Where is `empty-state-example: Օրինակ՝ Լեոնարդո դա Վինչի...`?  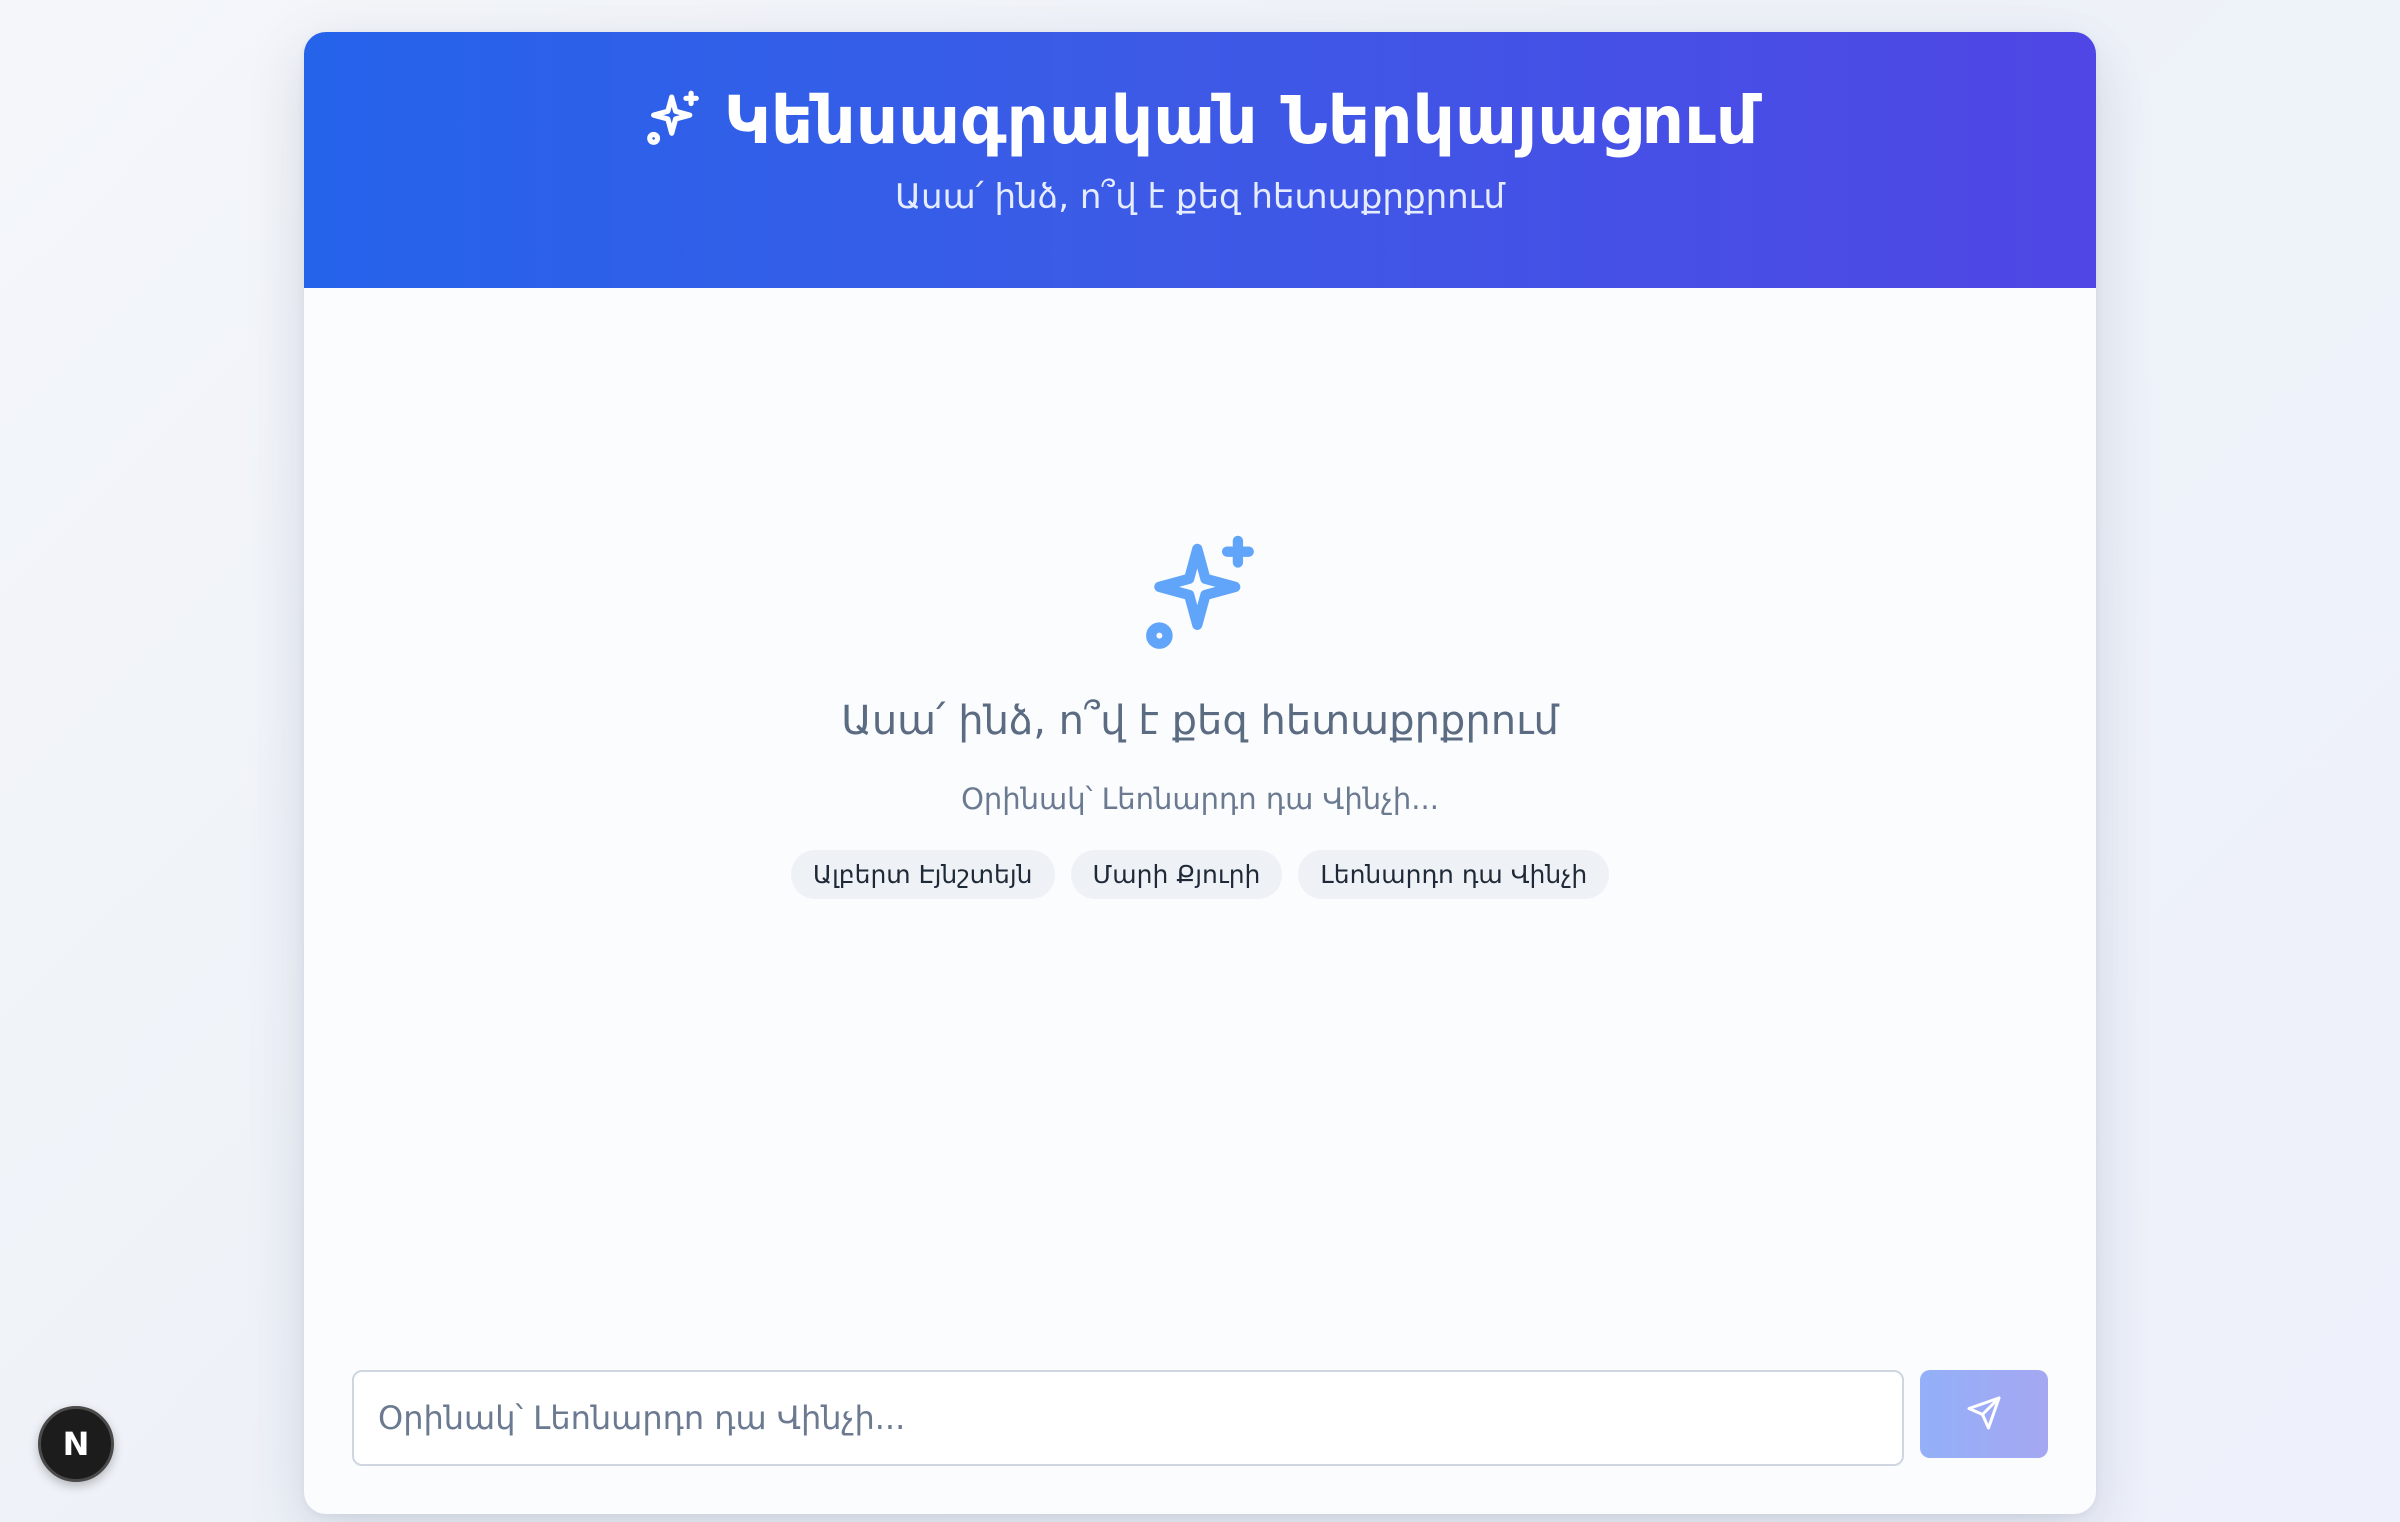
empty-state-example: Օրինակ՝ Լեոնարդո դա Վինչի... is located at coordinates (1200, 799).